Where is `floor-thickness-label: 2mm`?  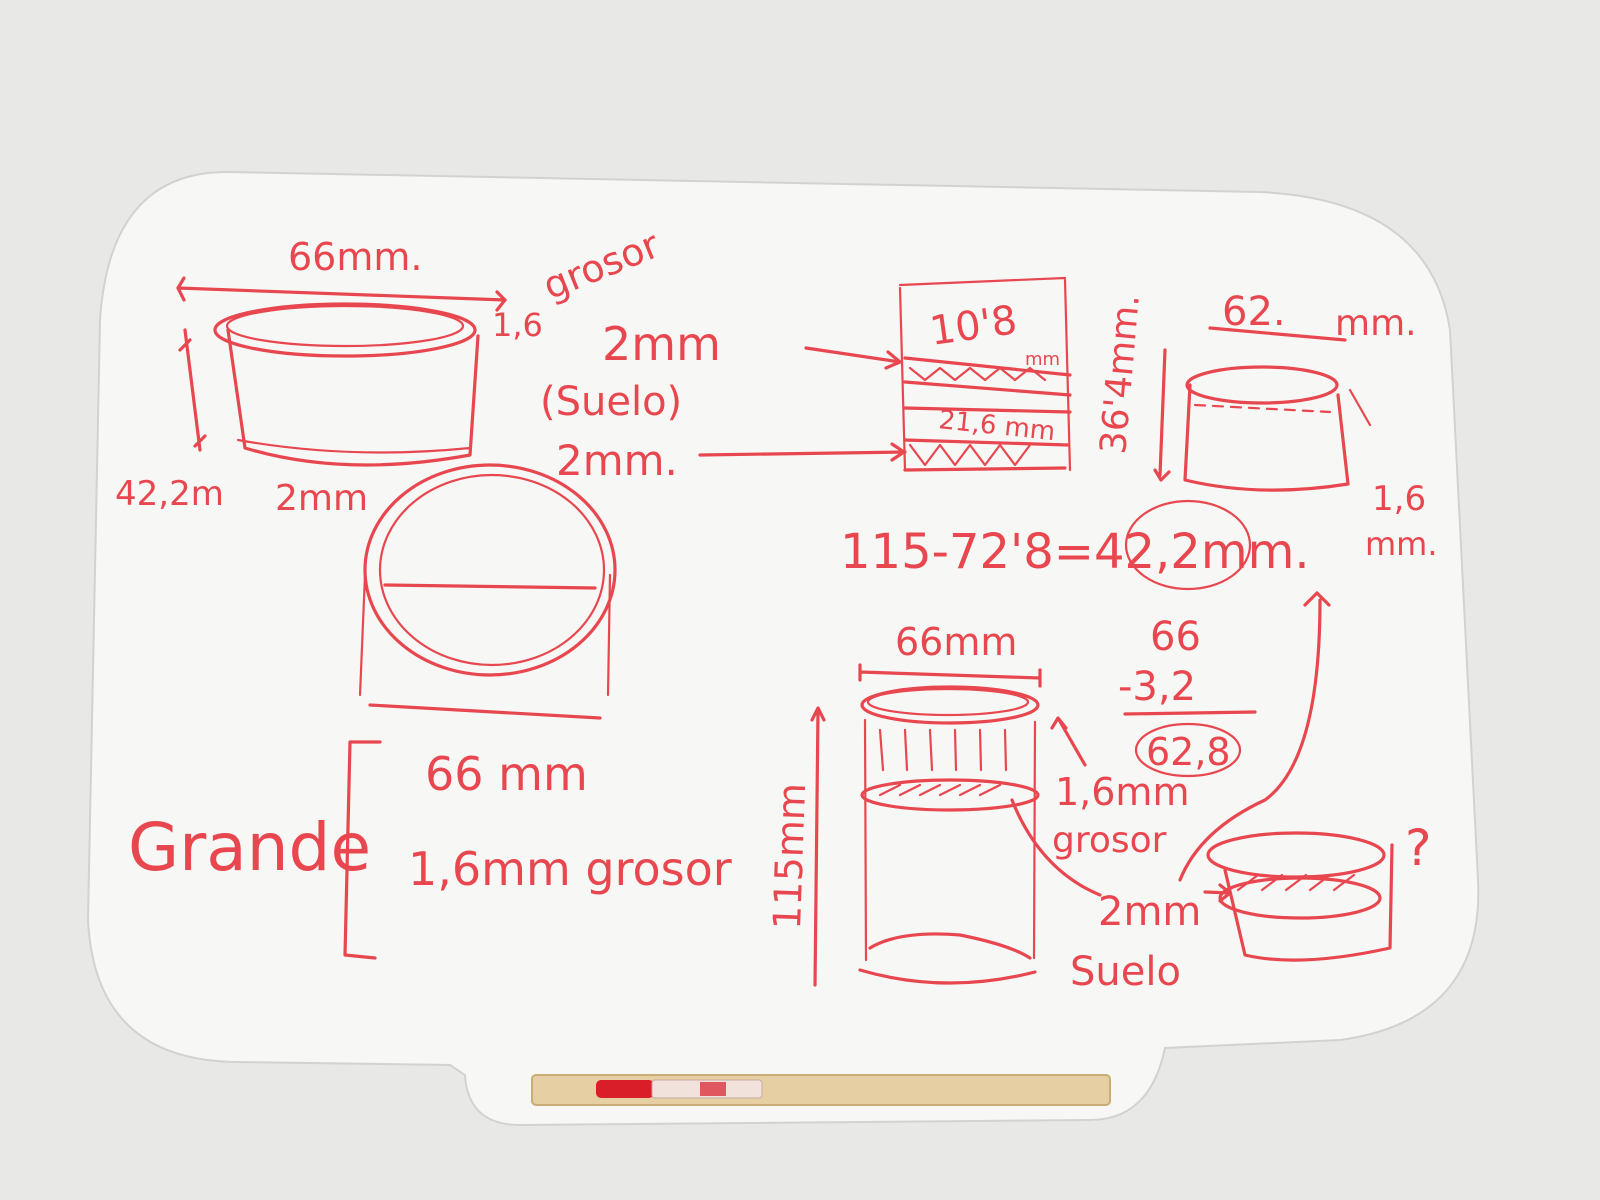 floor-thickness-label: 2mm is located at coordinates (661, 344).